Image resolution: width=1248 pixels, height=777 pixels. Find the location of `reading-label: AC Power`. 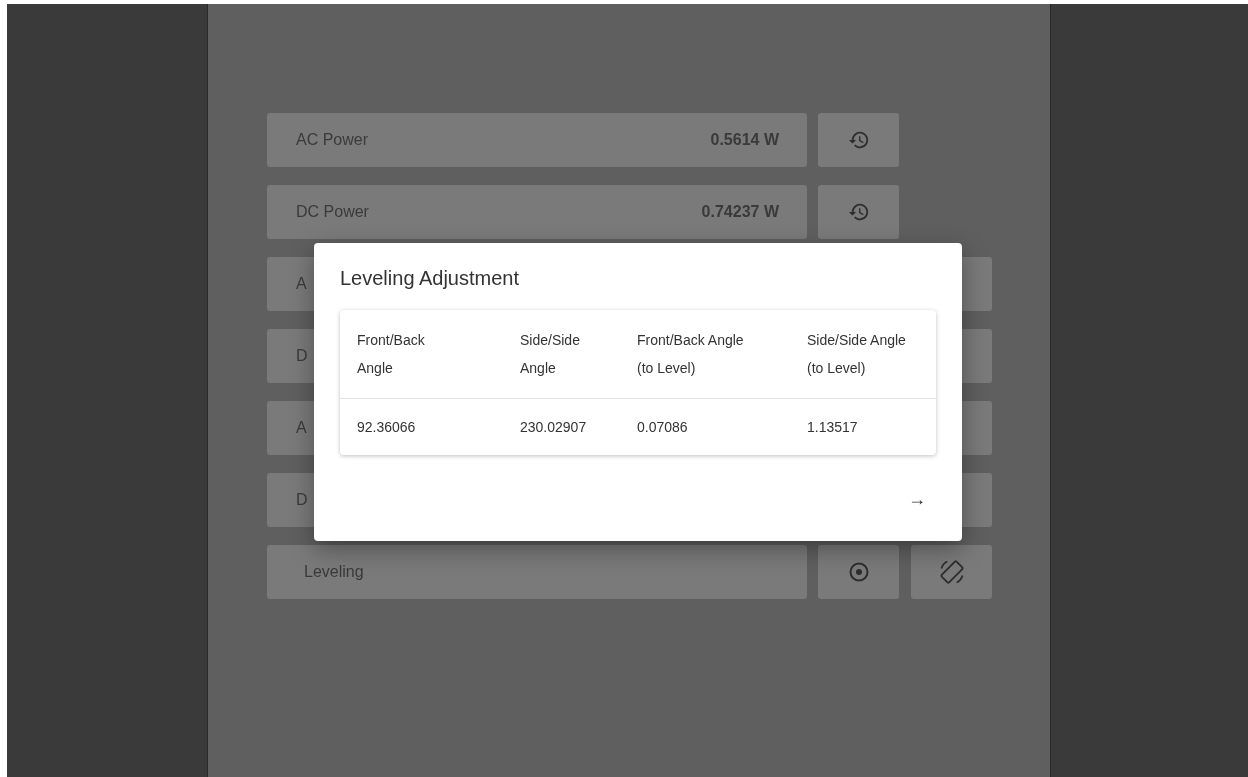

reading-label: AC Power is located at coordinates (332, 140).